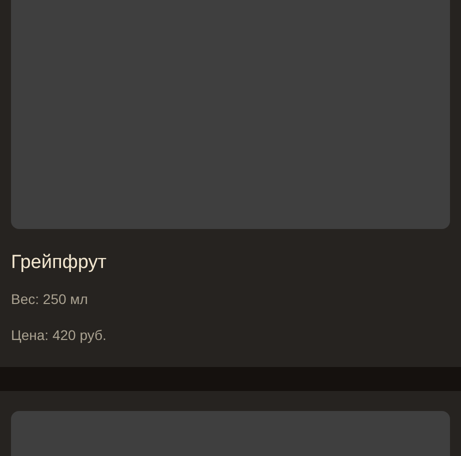 This screenshot has width=461, height=456. What do you see at coordinates (59, 263) in the screenshot?
I see `product-name: Грейпфрут` at bounding box center [59, 263].